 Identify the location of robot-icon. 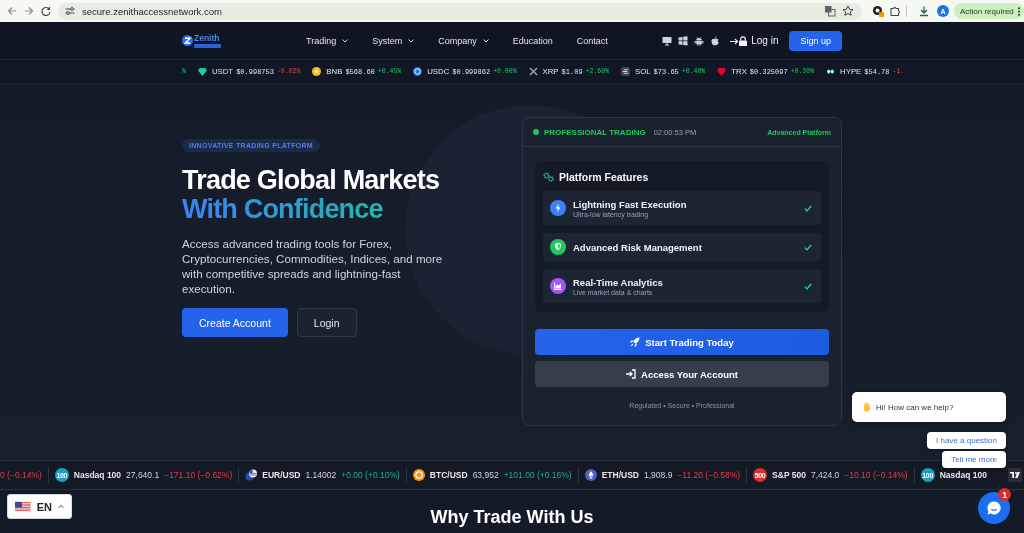
(699, 40).